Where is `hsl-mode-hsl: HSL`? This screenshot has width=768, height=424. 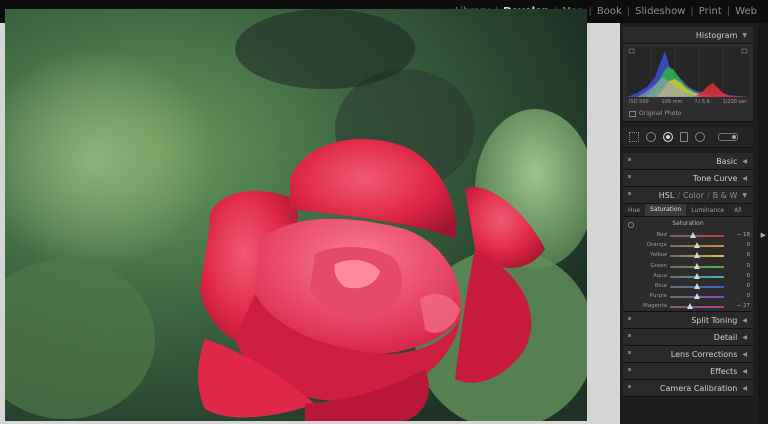
hsl-mode-hsl: HSL is located at coordinates (667, 195).